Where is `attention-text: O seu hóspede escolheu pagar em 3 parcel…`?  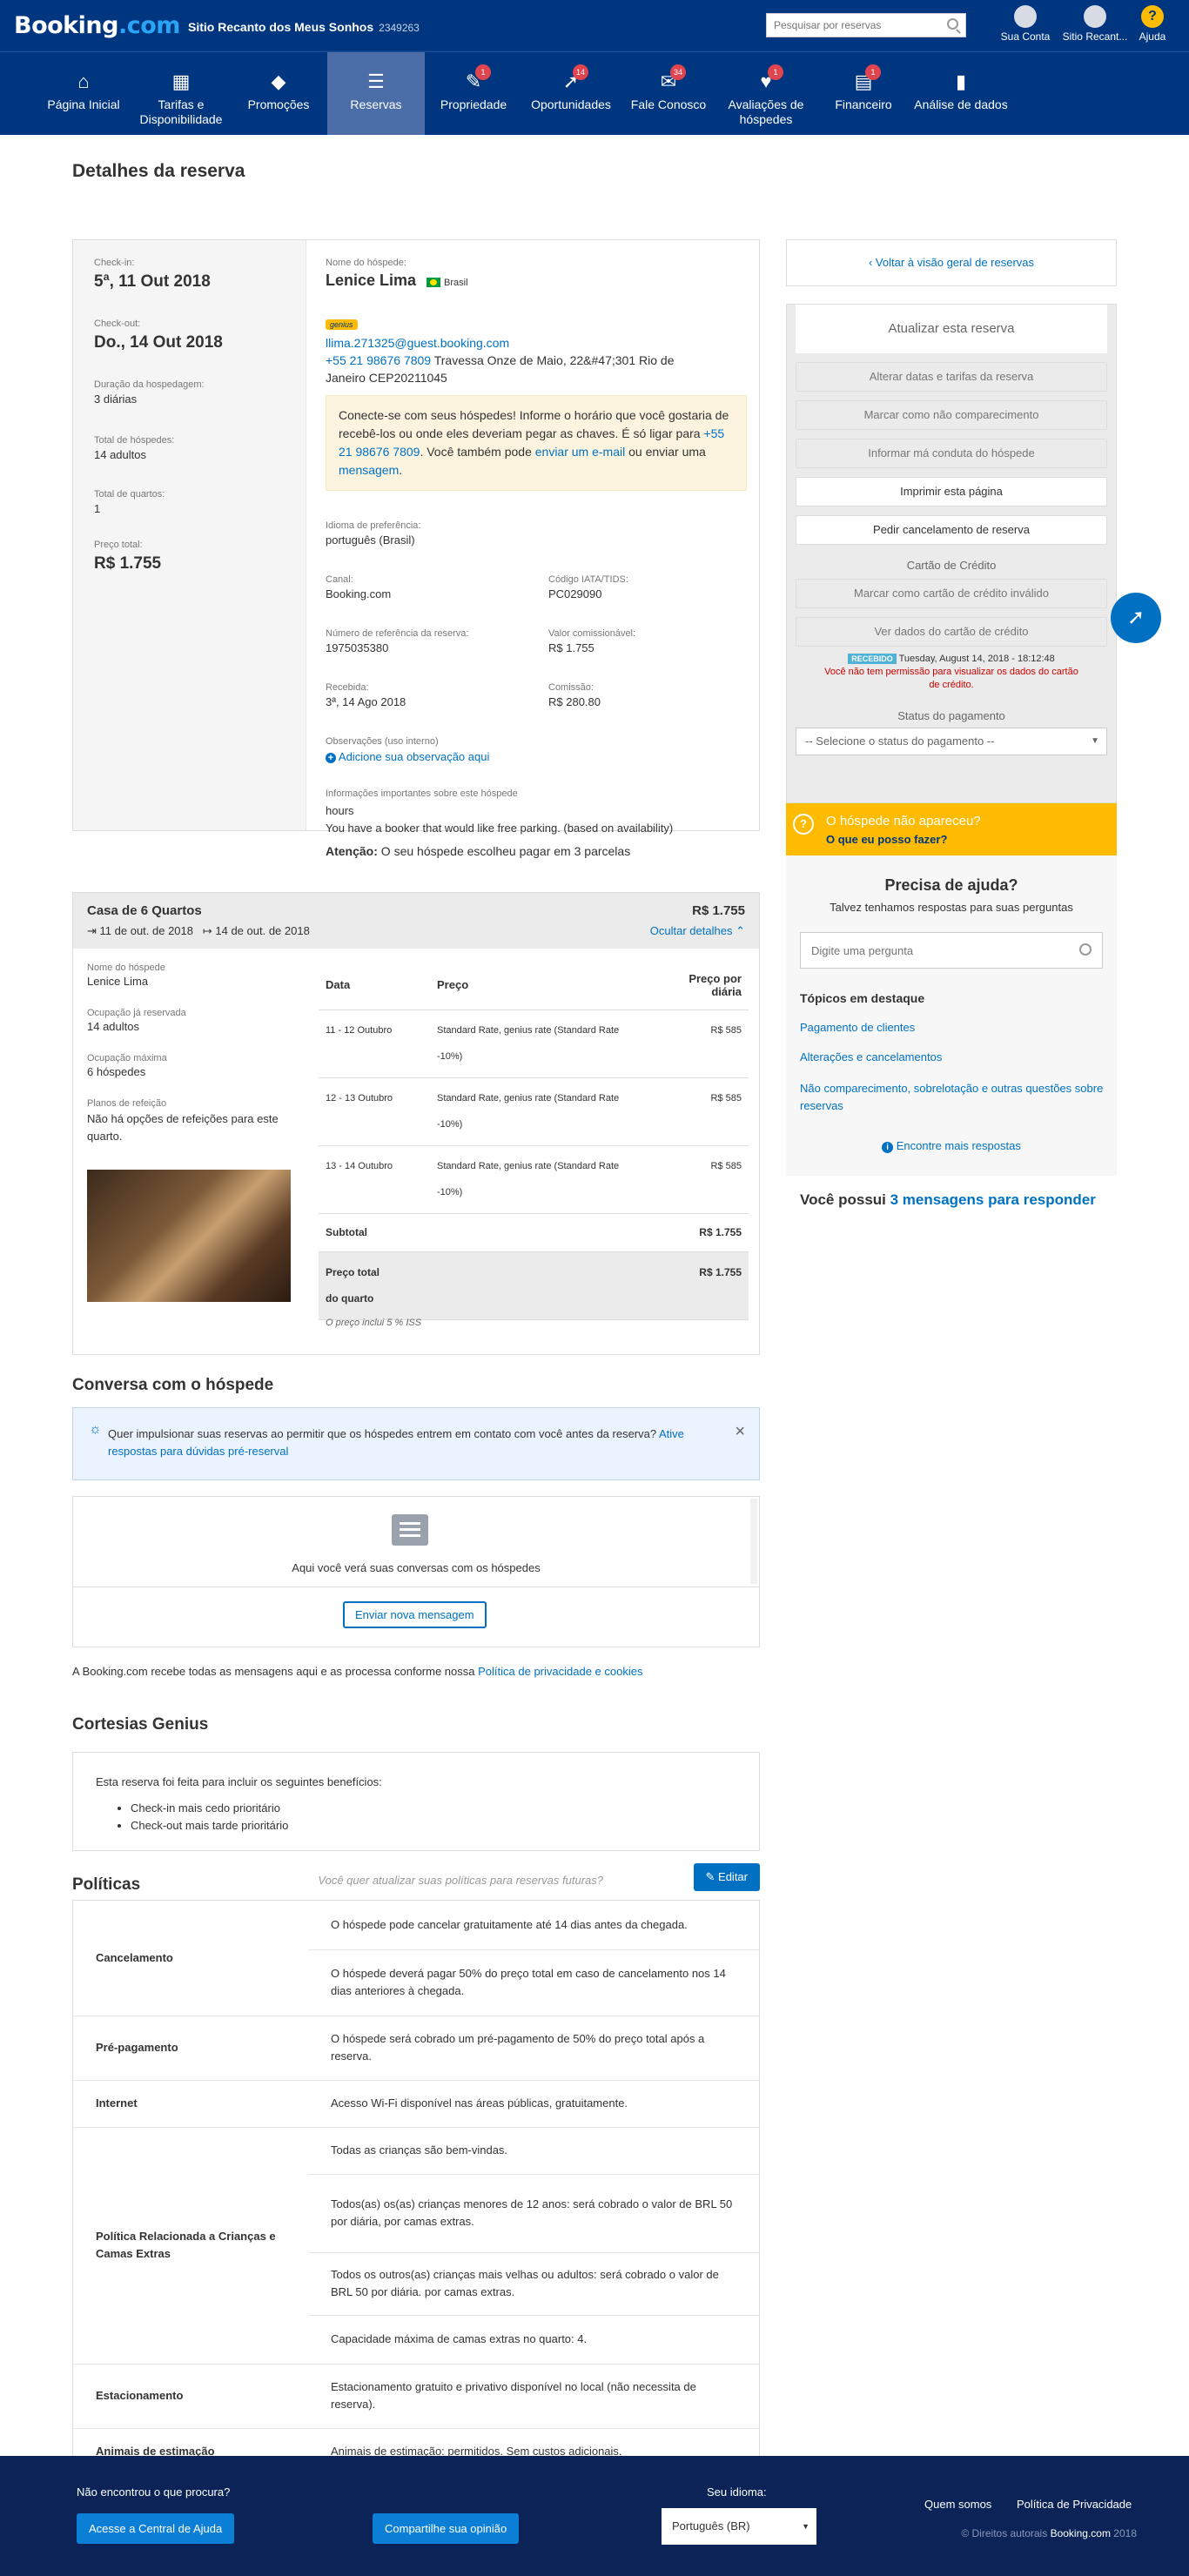
attention-text: O seu hóspede escolheu pagar em 3 parcel… is located at coordinates (506, 851).